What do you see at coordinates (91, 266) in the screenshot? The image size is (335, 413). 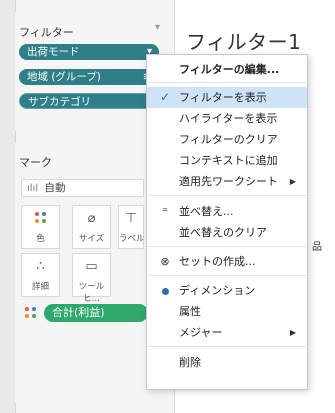 I see `tooltip-icon: ▭` at bounding box center [91, 266].